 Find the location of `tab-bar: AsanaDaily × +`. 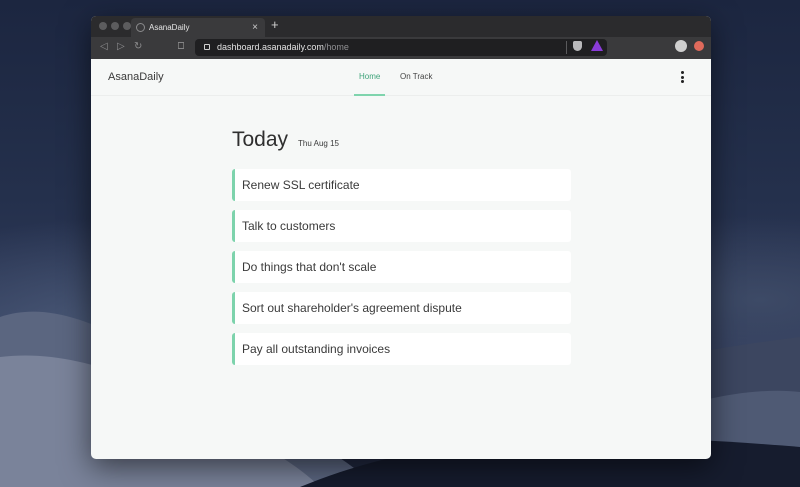

tab-bar: AsanaDaily × + is located at coordinates (401, 26).